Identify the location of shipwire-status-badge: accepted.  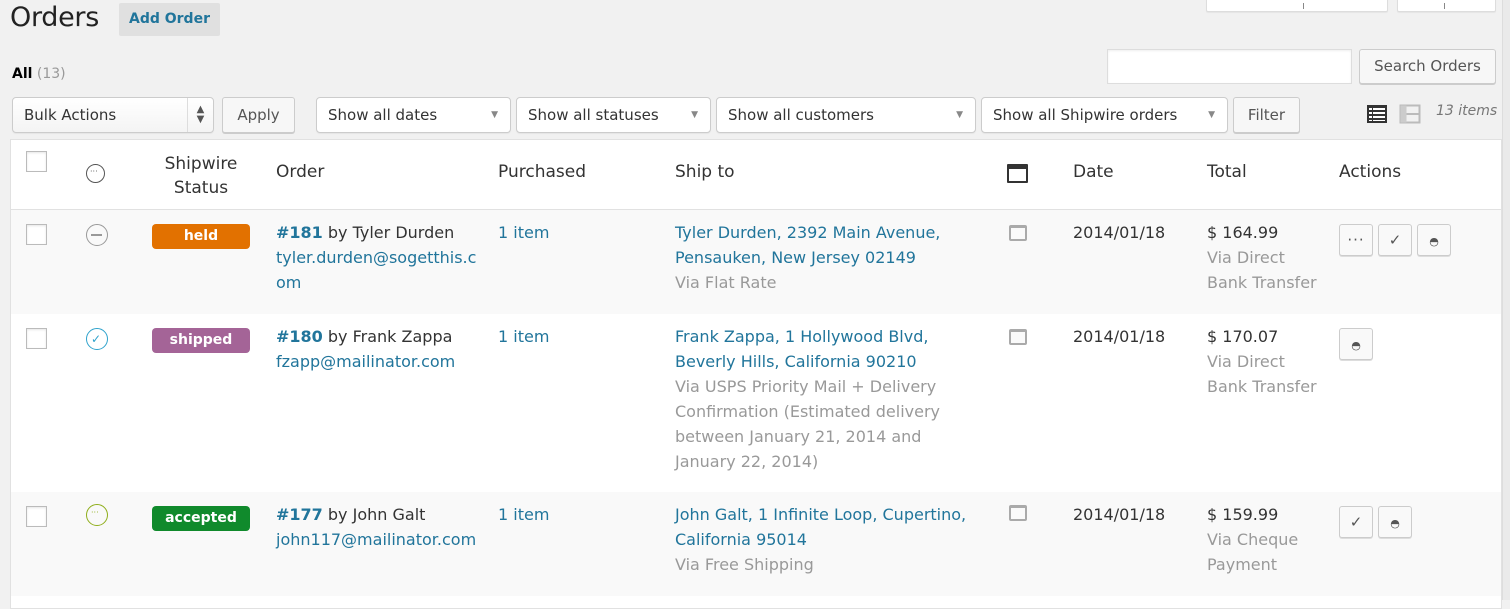
(201, 518).